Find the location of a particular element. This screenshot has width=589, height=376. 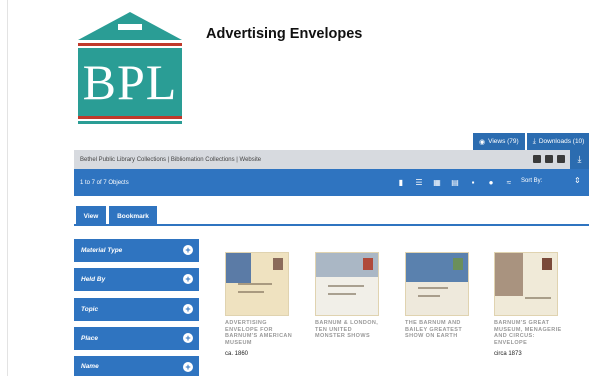

views-tab: ◉ Views (79) is located at coordinates (499, 141).